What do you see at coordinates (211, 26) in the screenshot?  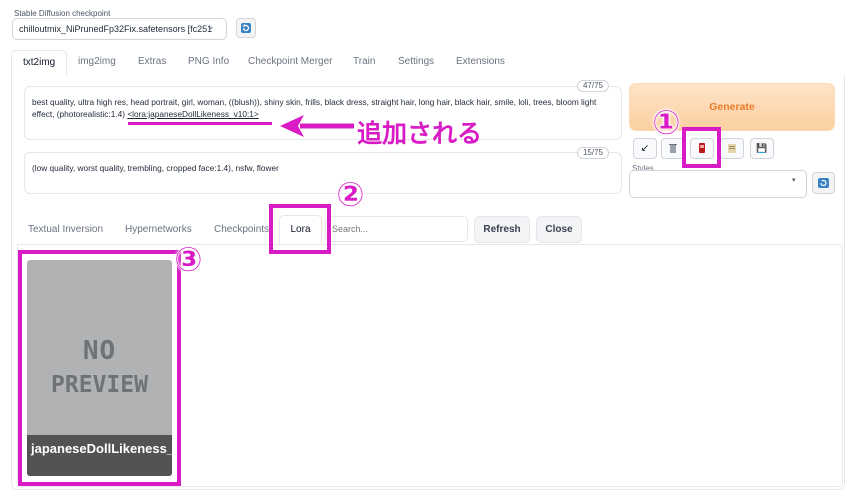 I see `chevron-down-icon: ⌄` at bounding box center [211, 26].